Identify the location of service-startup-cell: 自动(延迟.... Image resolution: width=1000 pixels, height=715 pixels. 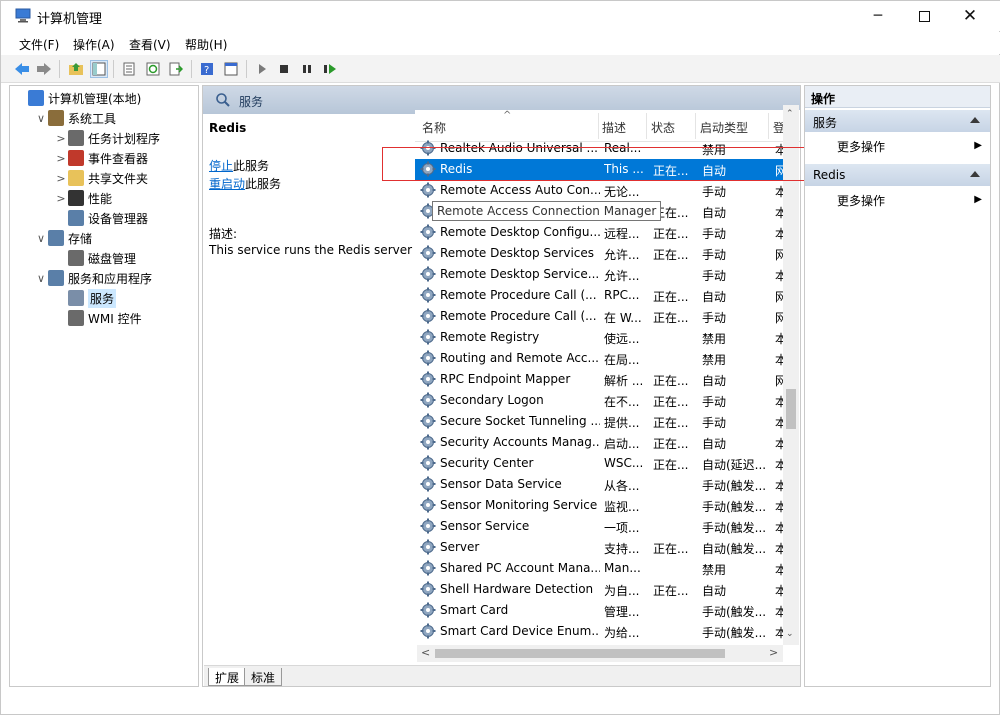
(734, 465).